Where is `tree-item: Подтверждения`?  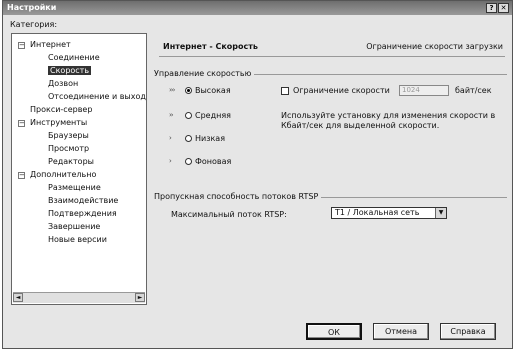
tree-item: Подтверждения is located at coordinates (82, 213).